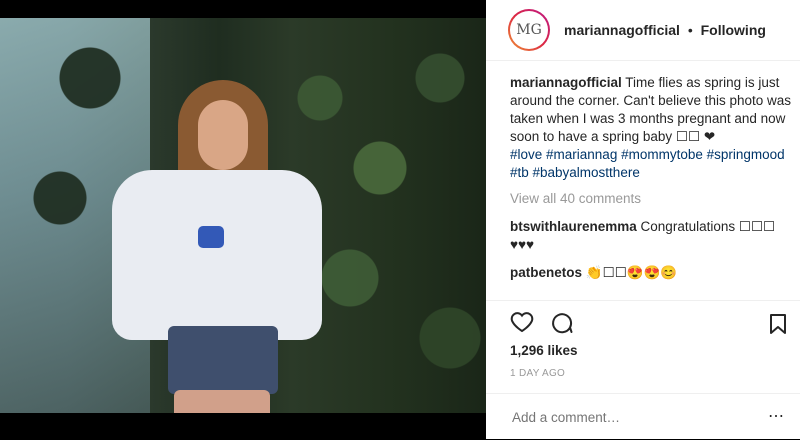 Image resolution: width=800 pixels, height=440 pixels. I want to click on comment-username: patbenetos, so click(546, 272).